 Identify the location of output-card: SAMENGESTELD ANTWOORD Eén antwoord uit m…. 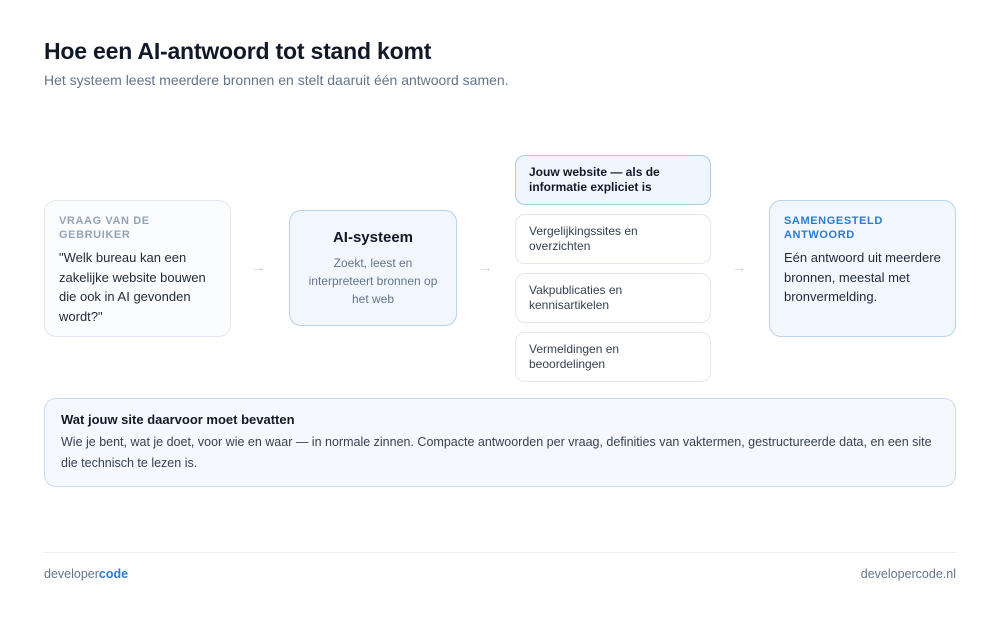
(862, 268).